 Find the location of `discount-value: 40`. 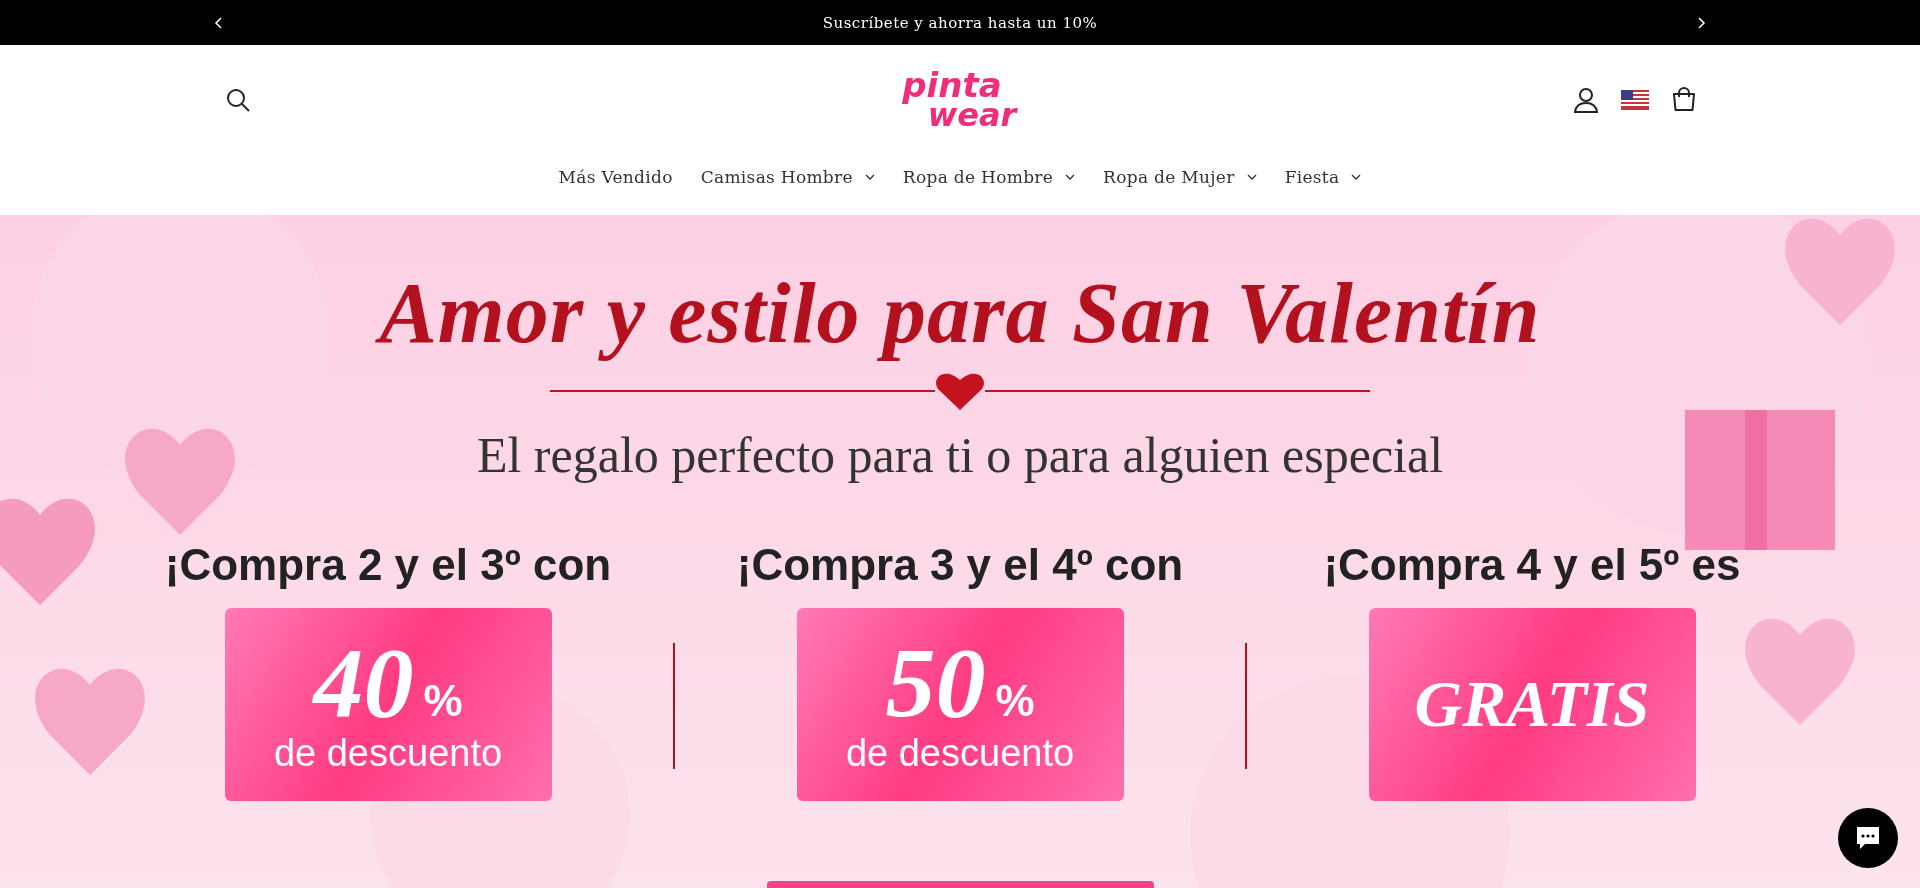

discount-value: 40 is located at coordinates (363, 683).